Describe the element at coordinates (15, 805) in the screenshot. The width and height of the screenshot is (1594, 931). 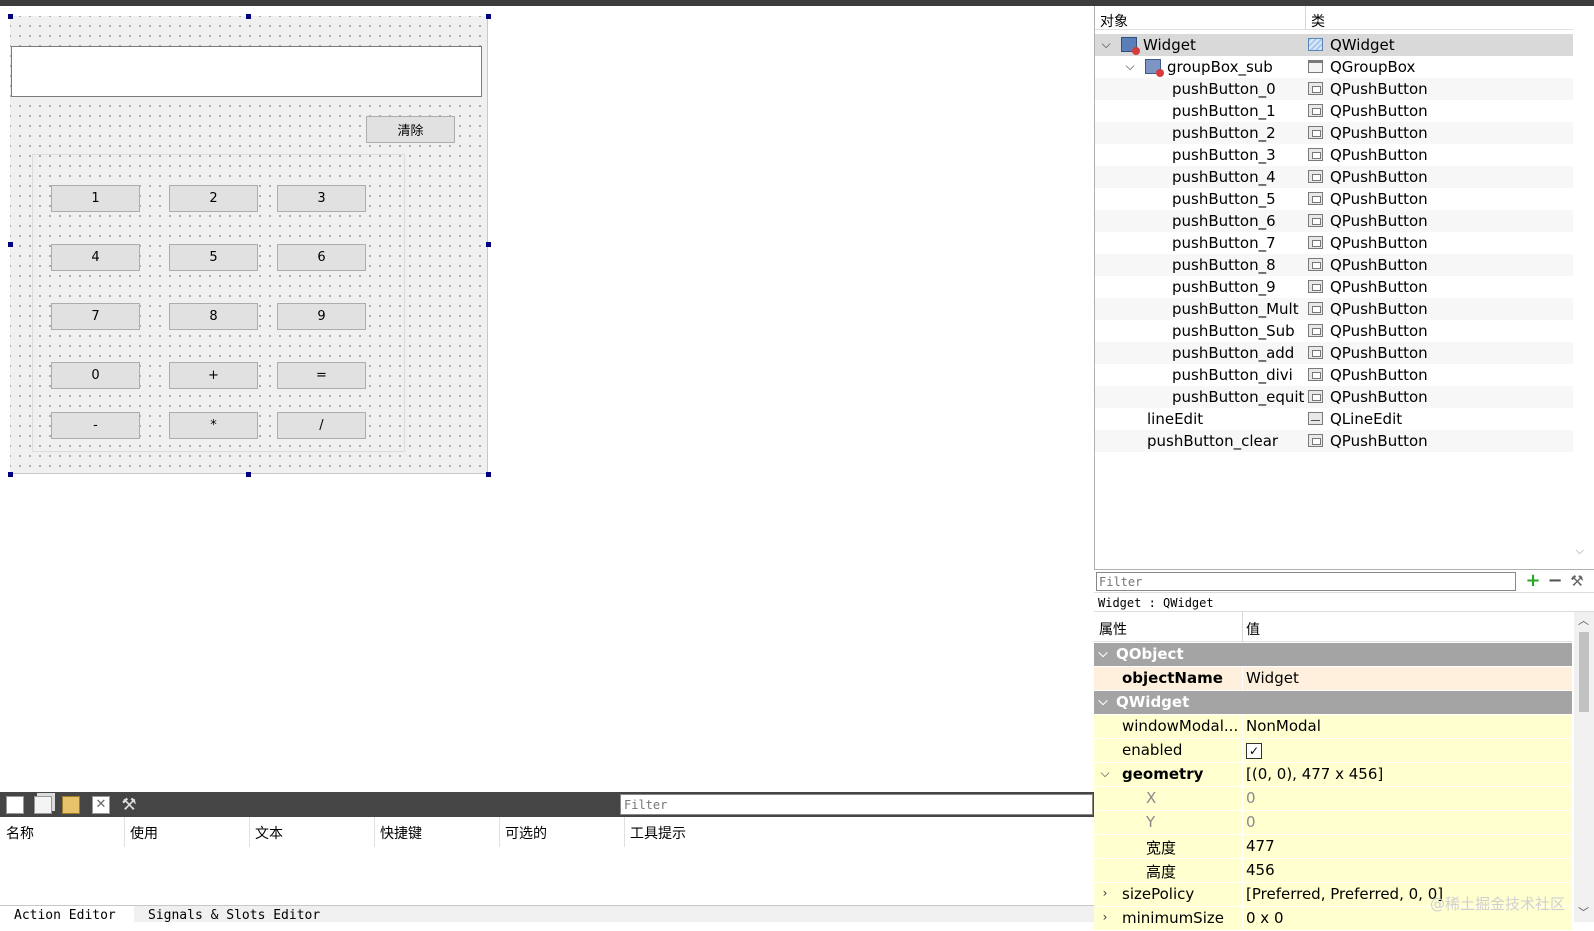
I see `new-action-icon` at that location.